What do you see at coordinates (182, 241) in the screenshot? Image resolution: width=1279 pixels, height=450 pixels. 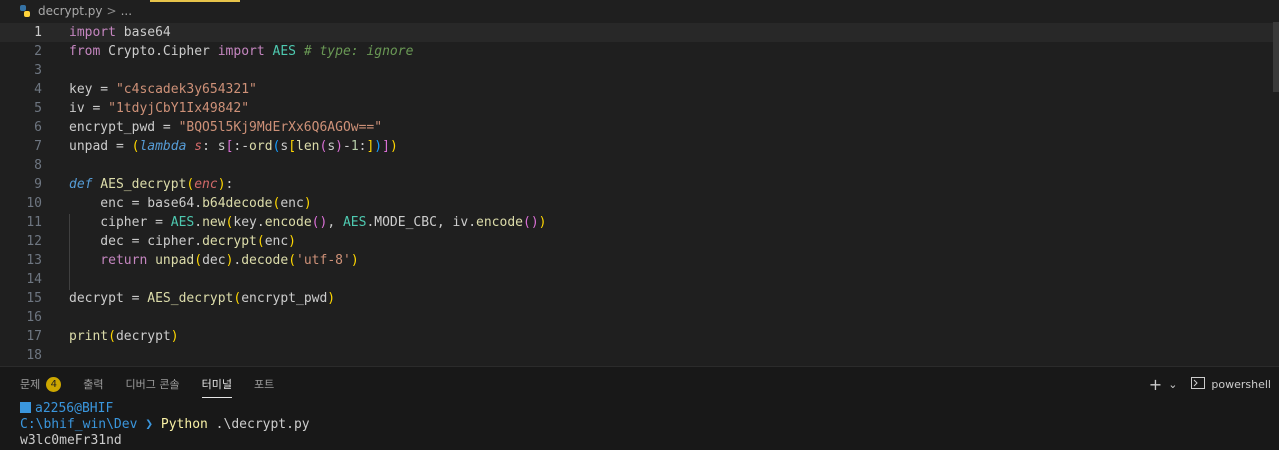 I see `code-text: dec = cipher.decrypt(enc)` at bounding box center [182, 241].